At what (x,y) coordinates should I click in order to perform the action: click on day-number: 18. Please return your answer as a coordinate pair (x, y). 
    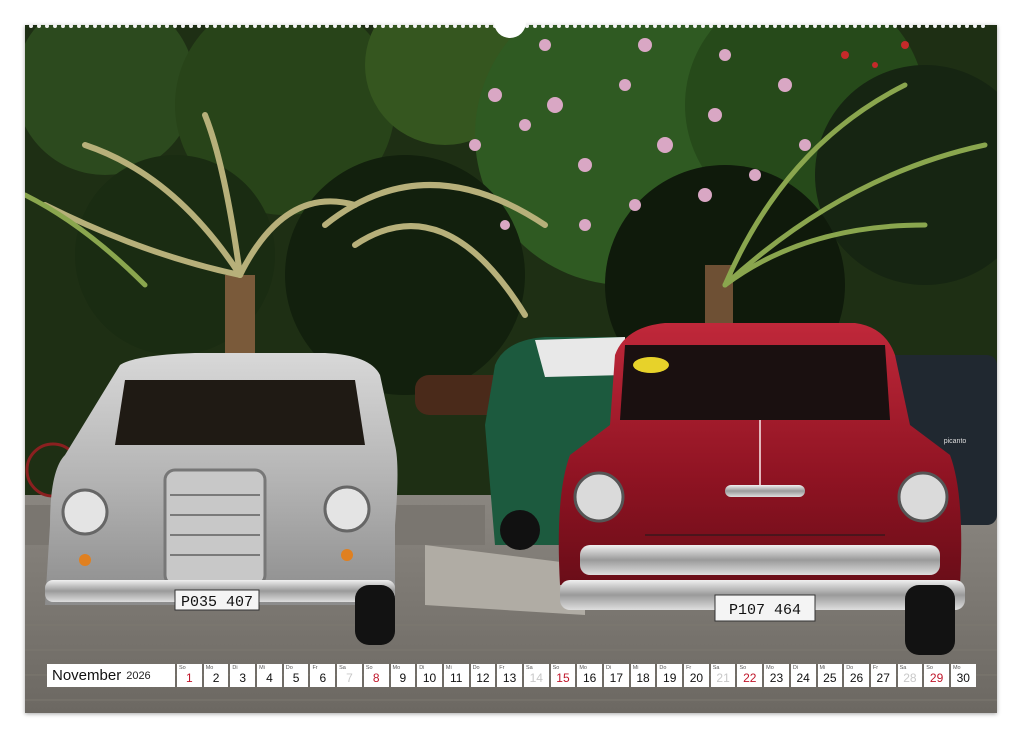
    Looking at the image, I should click on (643, 678).